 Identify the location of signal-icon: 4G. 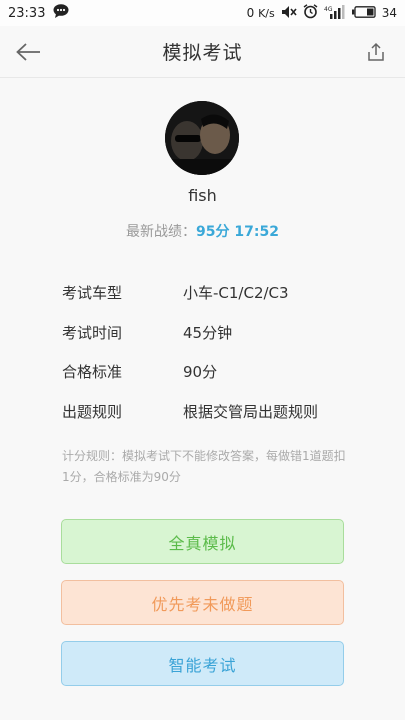
(335, 13).